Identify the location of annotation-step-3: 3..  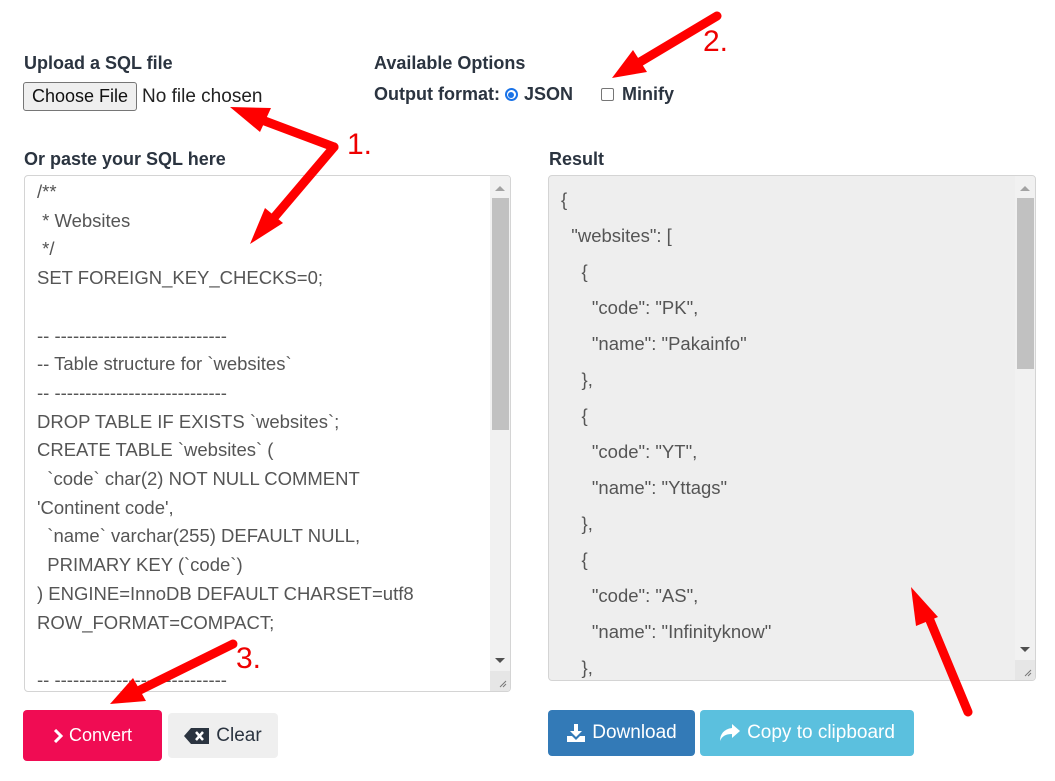
(249, 658).